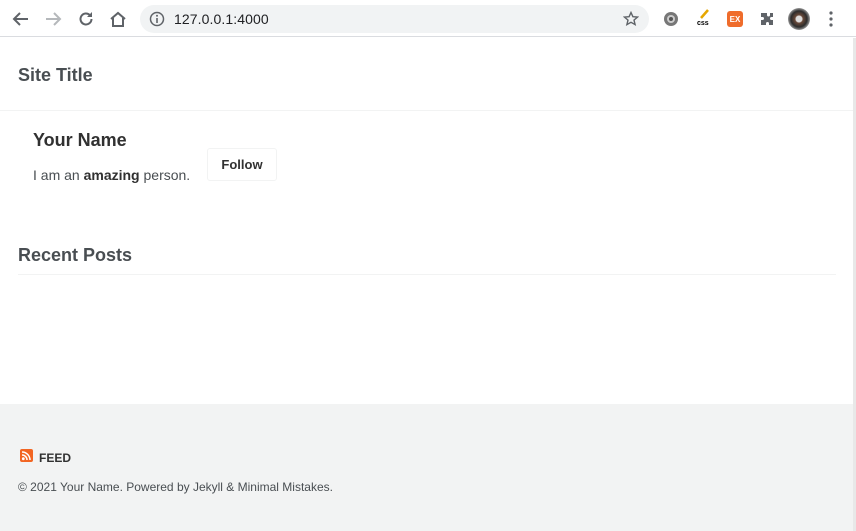 The image size is (856, 531). Describe the element at coordinates (55, 458) in the screenshot. I see `feed-label: FEED` at that location.